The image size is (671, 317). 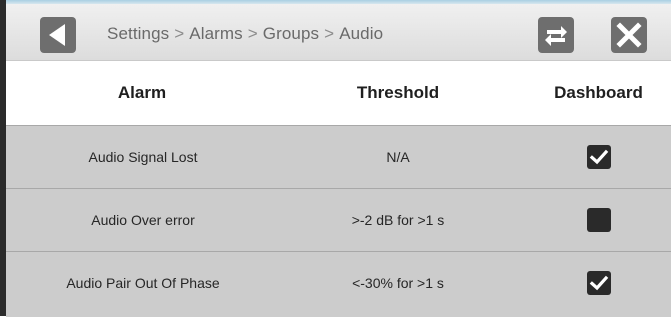 What do you see at coordinates (398, 92) in the screenshot?
I see `column-header-threshold: Threshold` at bounding box center [398, 92].